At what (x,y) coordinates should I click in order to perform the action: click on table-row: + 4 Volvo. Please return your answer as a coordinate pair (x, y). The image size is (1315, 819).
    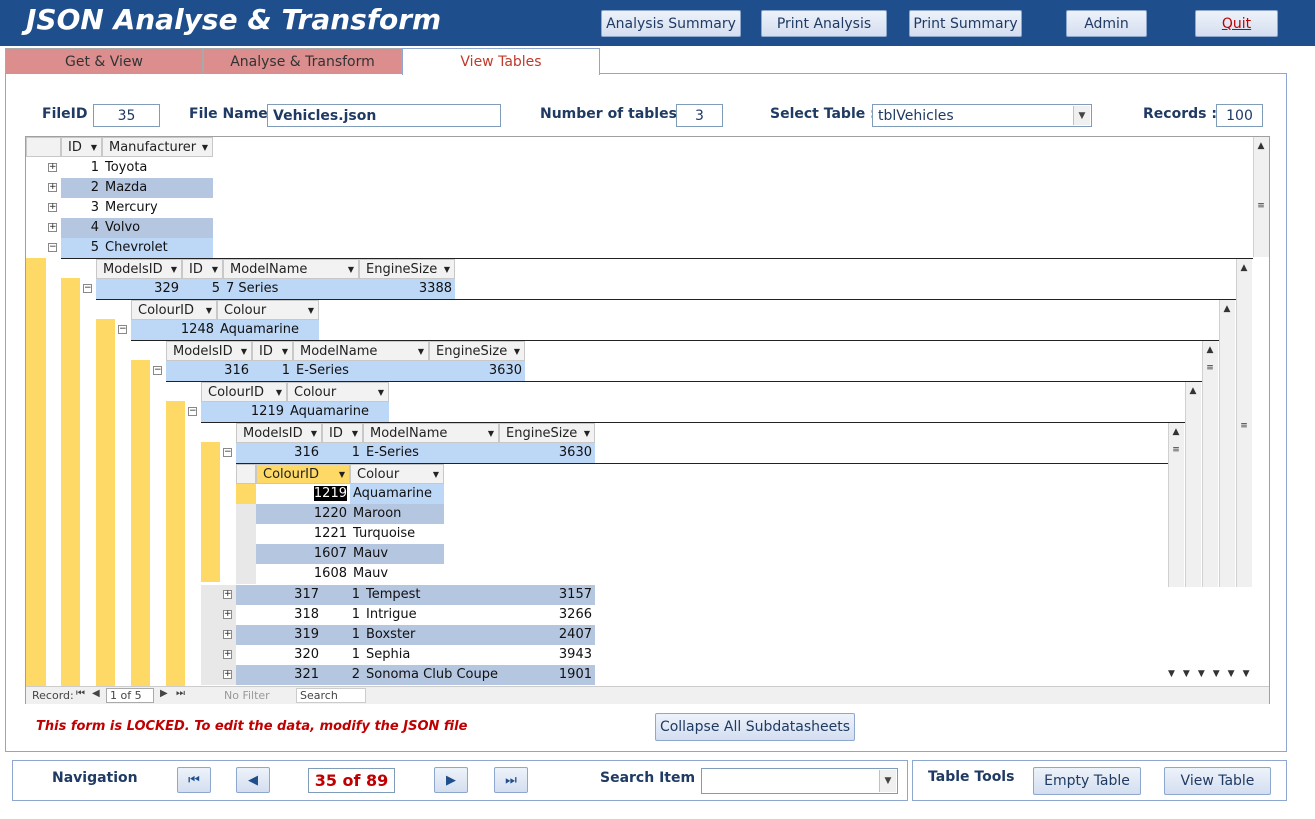
    Looking at the image, I should click on (120, 228).